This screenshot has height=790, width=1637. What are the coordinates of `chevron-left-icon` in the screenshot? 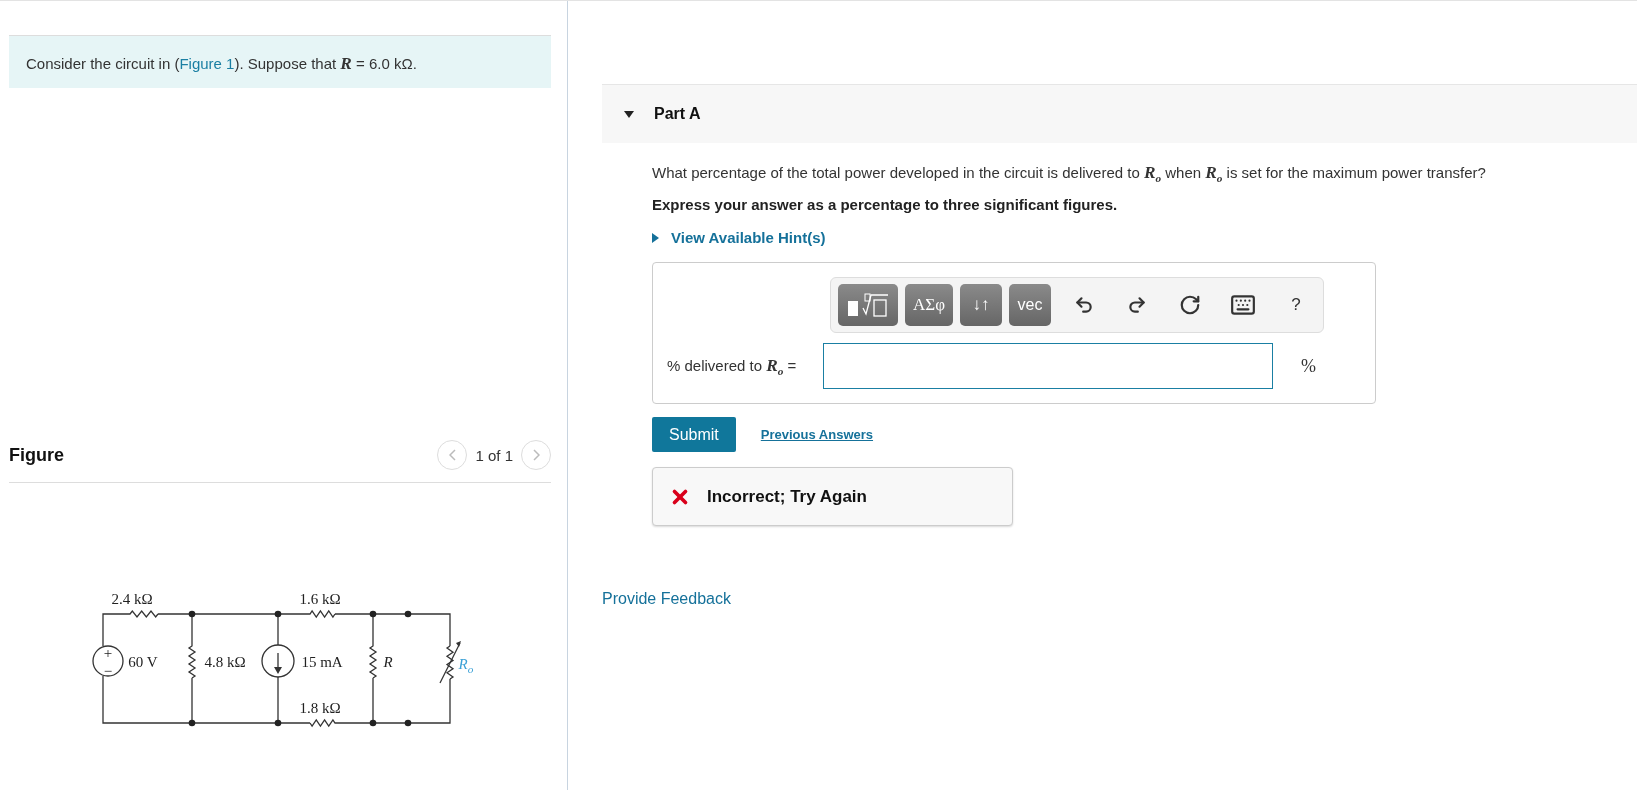 It's located at (452, 455).